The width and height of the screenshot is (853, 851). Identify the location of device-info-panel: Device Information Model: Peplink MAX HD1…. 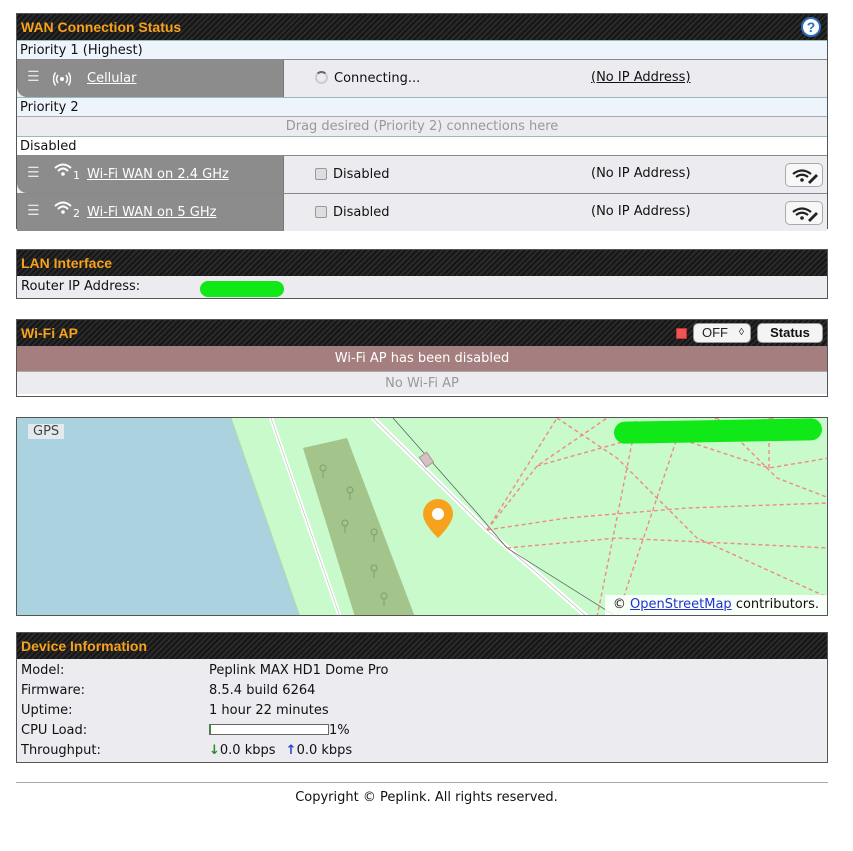
(422, 697).